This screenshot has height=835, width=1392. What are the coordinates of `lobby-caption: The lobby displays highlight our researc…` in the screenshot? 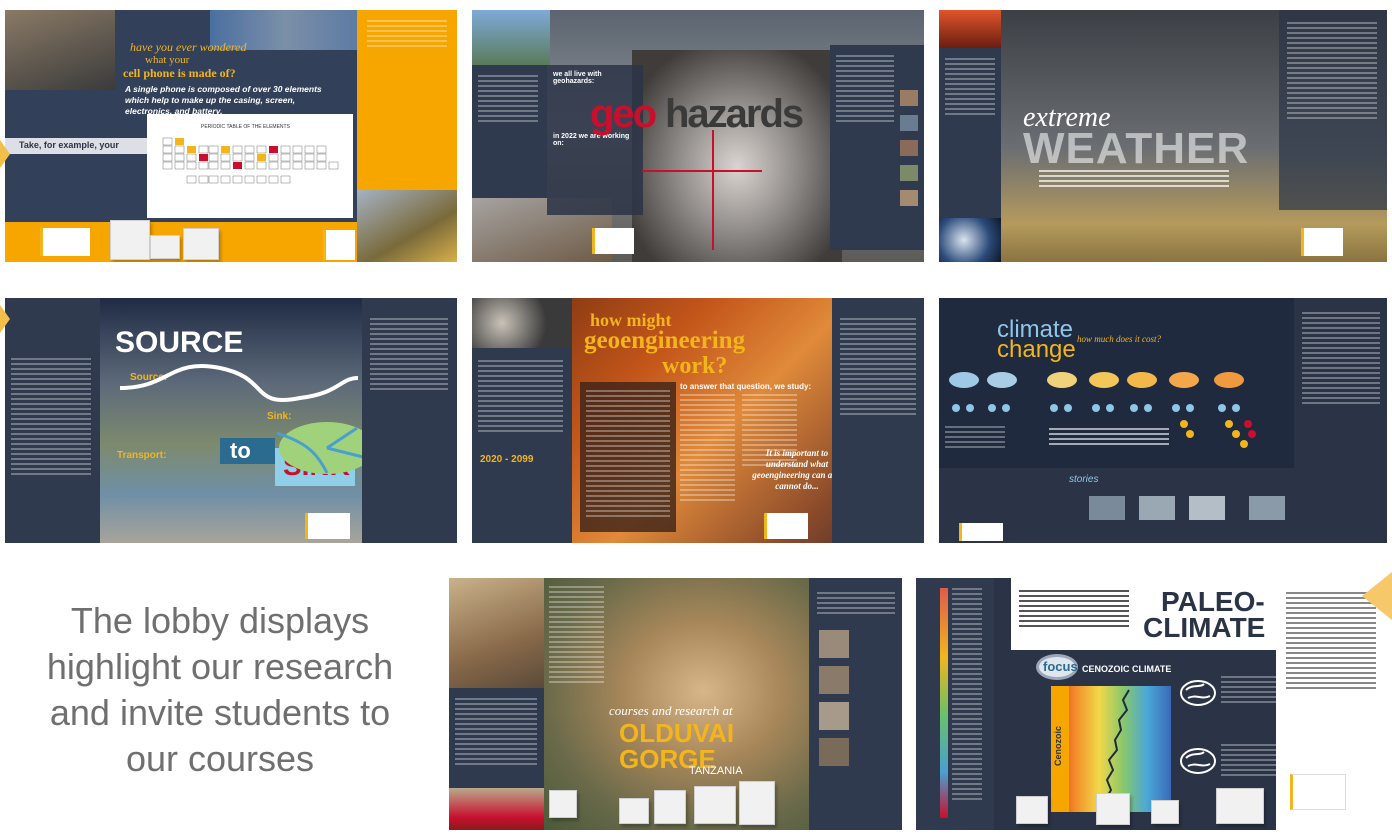 It's located at (220, 690).